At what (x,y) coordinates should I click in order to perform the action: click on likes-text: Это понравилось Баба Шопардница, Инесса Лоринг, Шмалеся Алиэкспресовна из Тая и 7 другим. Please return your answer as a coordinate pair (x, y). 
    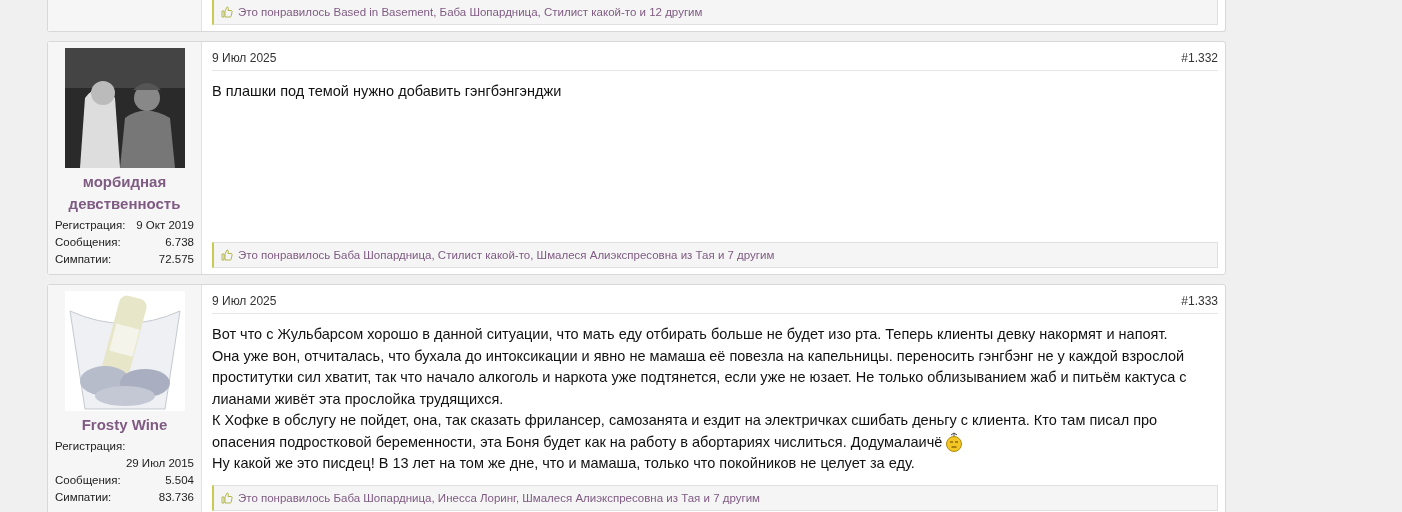
    Looking at the image, I should click on (499, 497).